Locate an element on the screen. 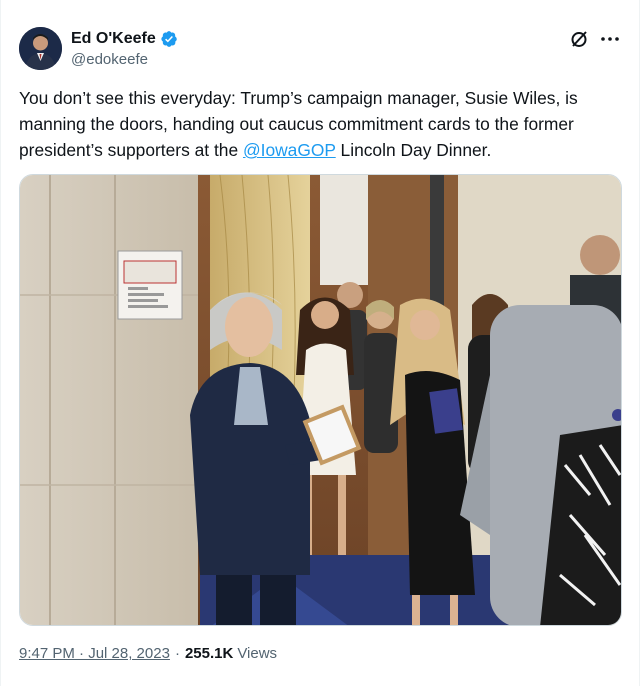  tweet-header: Ed O'Keefe @edokeefe is located at coordinates (320, 49).